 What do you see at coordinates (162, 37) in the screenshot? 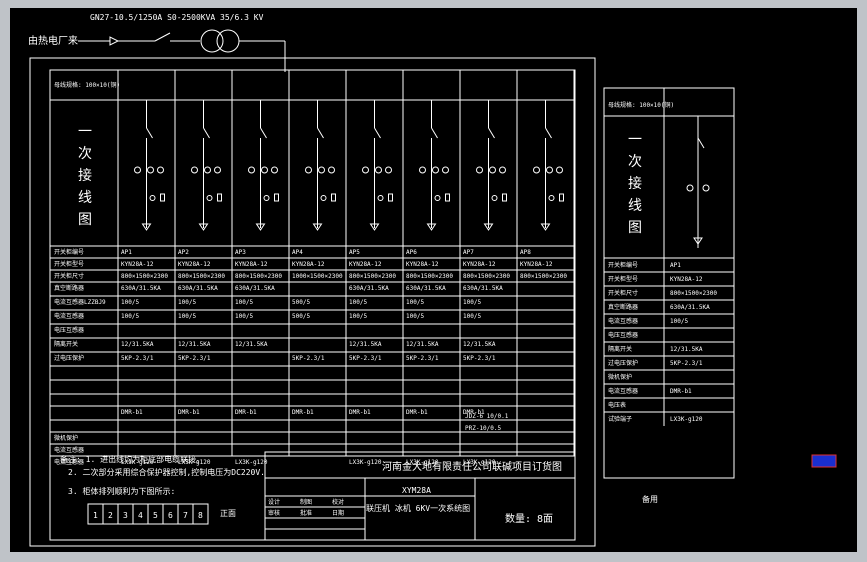
I see `disconnect-switch-icon` at bounding box center [162, 37].